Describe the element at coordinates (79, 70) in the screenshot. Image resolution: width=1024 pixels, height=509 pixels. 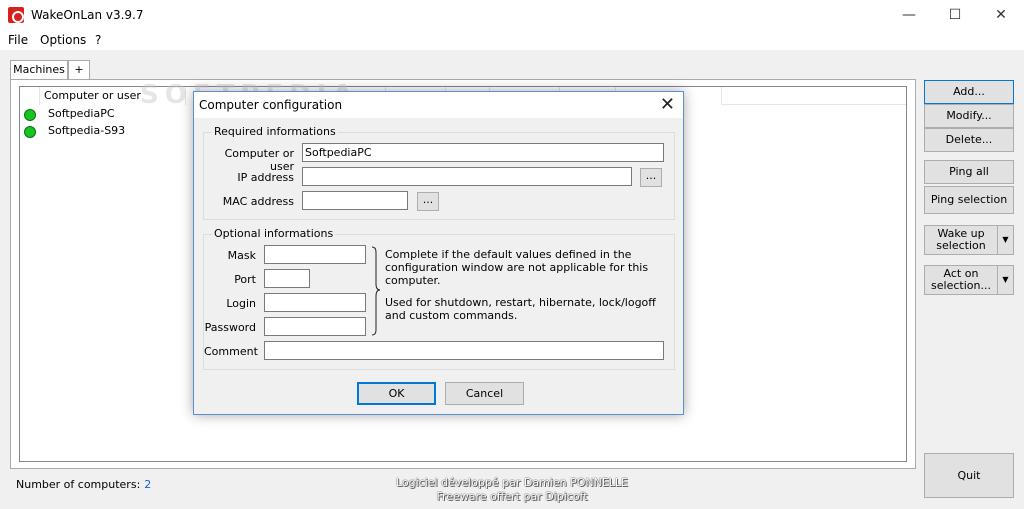
I see `tab-add: +` at that location.